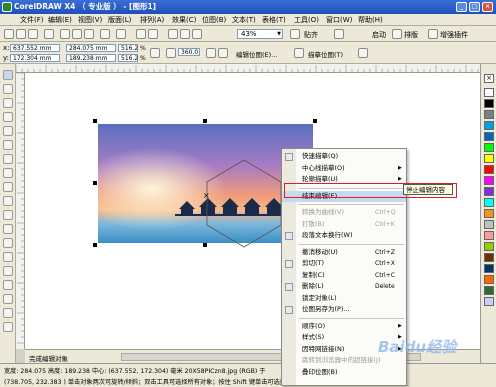 The width and height of the screenshot is (496, 387). Describe the element at coordinates (185, 34) in the screenshot. I see `welcome-icon` at that location.